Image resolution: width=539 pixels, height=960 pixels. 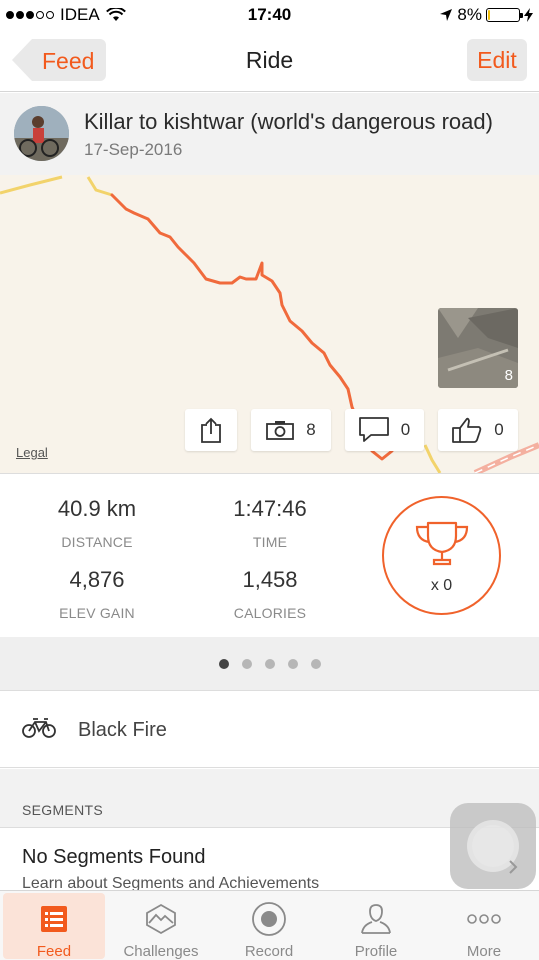 I want to click on tab-profile: Profile, so click(x=376, y=926).